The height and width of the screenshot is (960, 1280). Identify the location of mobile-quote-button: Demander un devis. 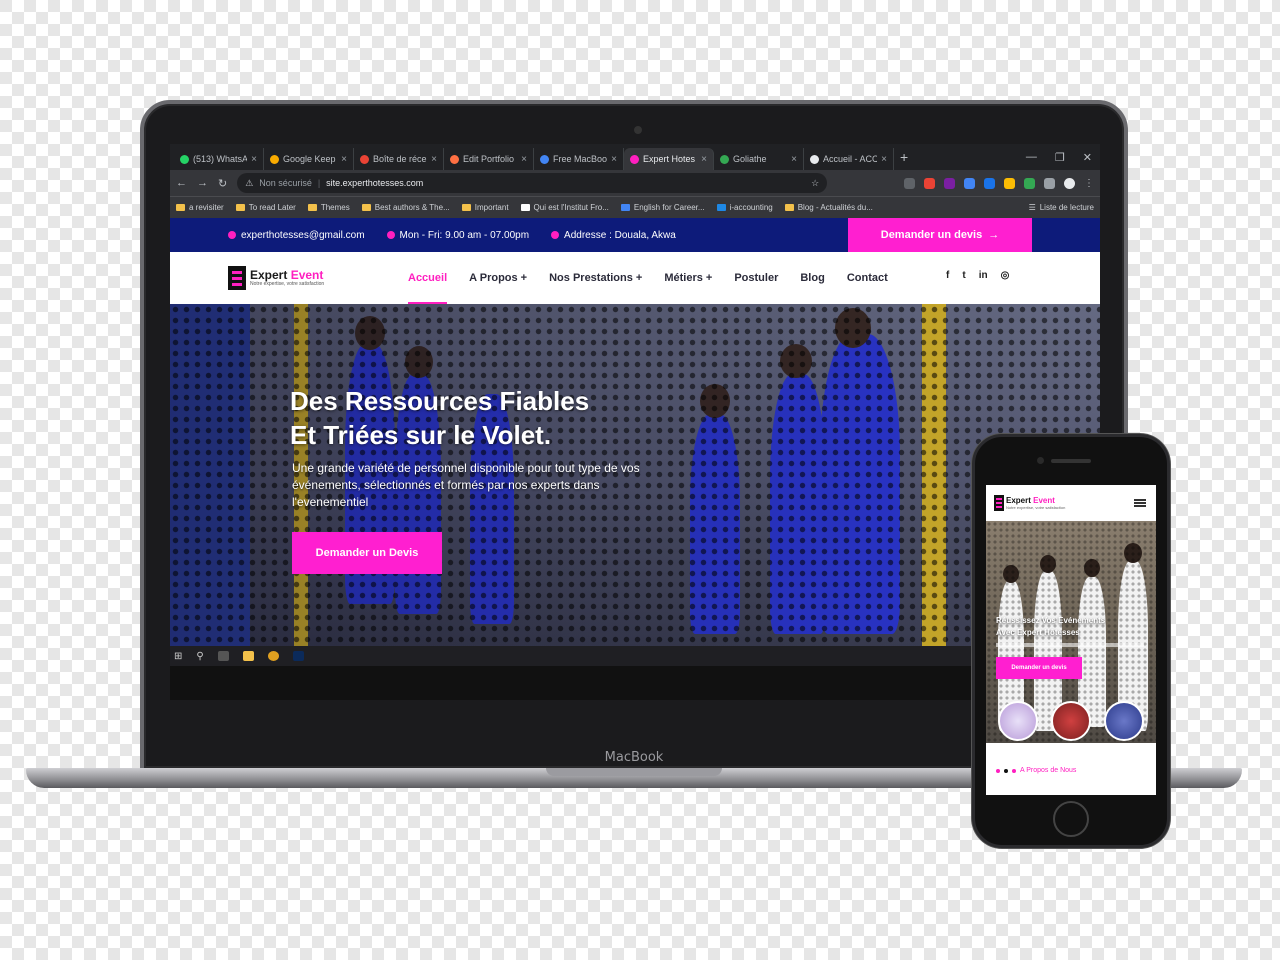
(1039, 668).